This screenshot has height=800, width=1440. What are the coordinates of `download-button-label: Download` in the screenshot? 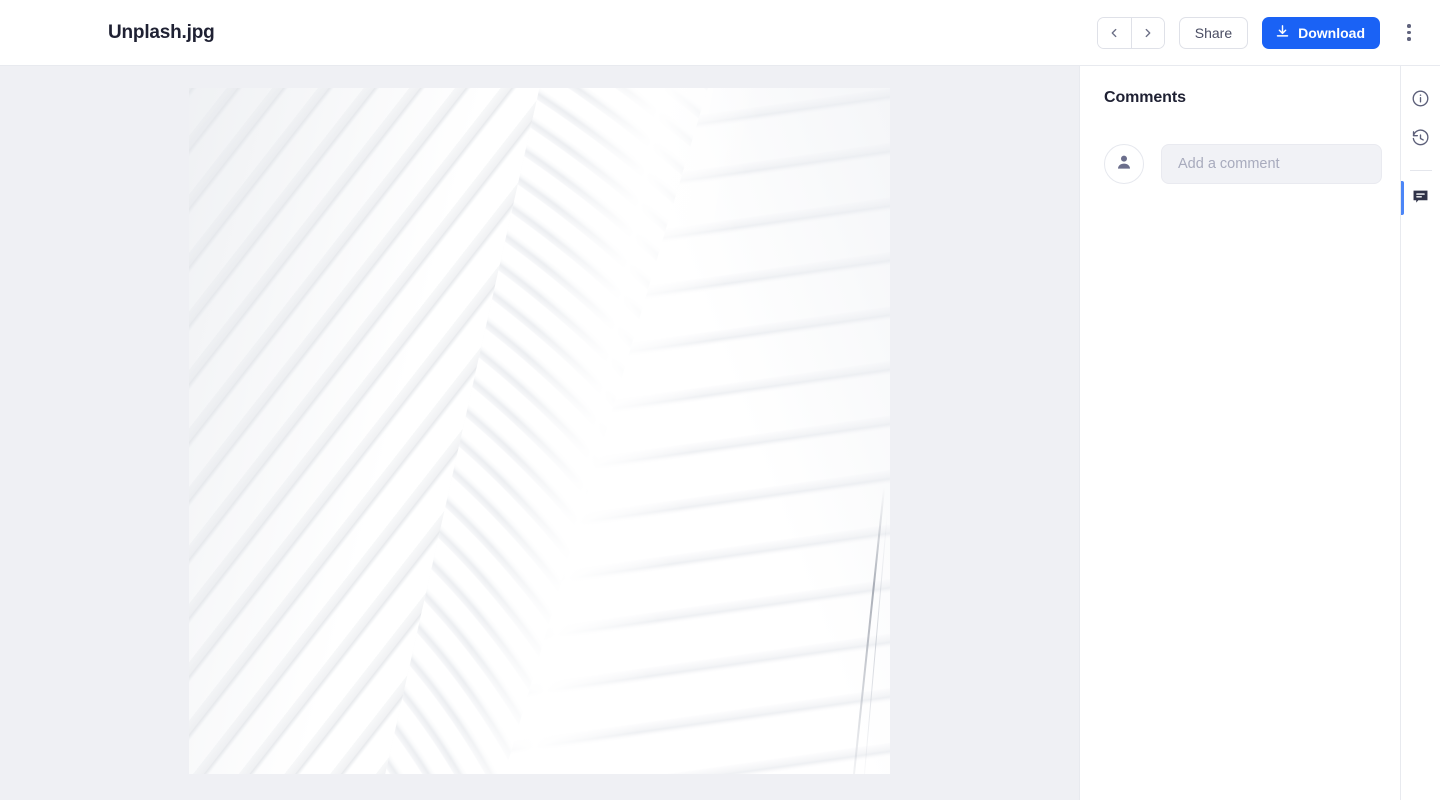 It's located at (1331, 32).